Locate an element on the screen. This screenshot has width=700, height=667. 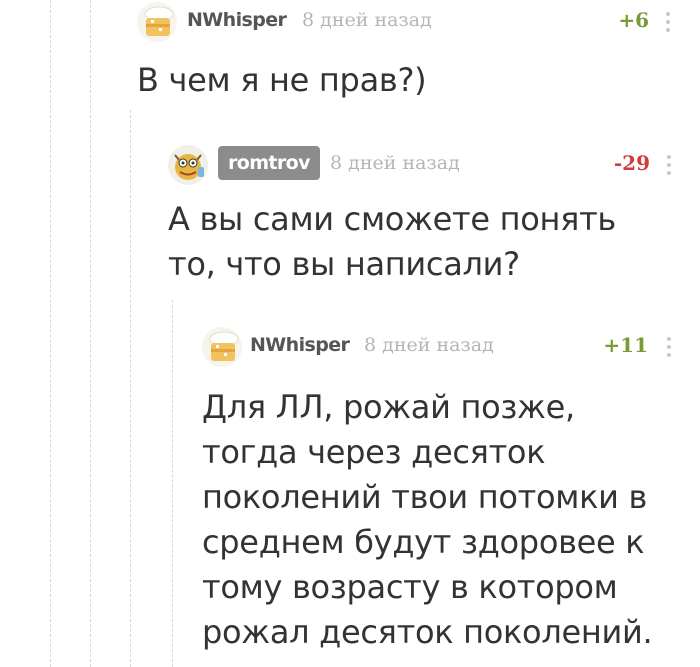
comment-rating: -29 is located at coordinates (631, 163).